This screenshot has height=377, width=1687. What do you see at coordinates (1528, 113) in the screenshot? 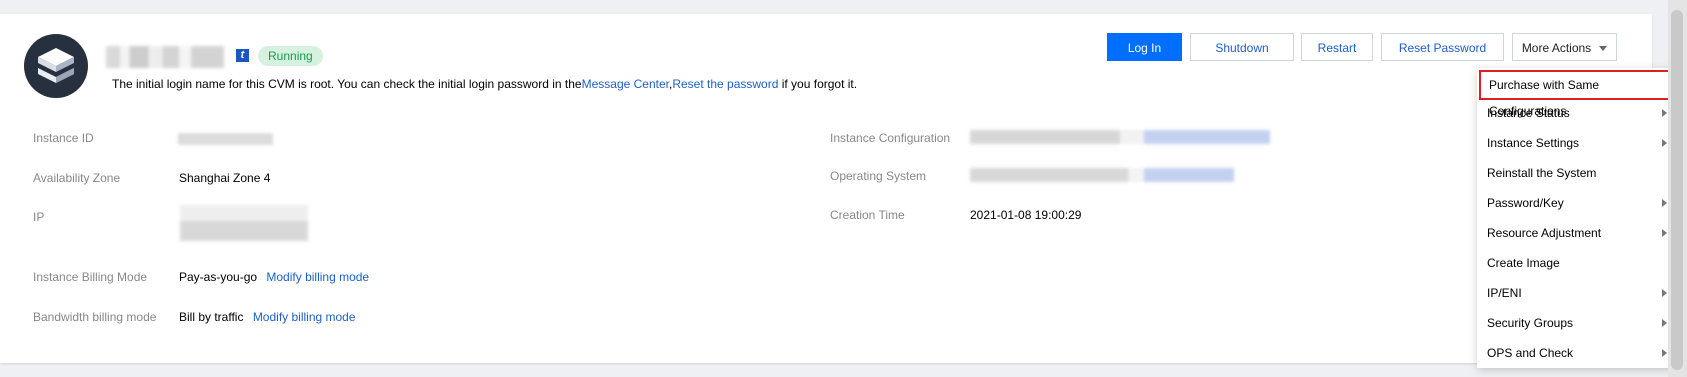
I see `menu-item-label: Instance Status` at bounding box center [1528, 113].